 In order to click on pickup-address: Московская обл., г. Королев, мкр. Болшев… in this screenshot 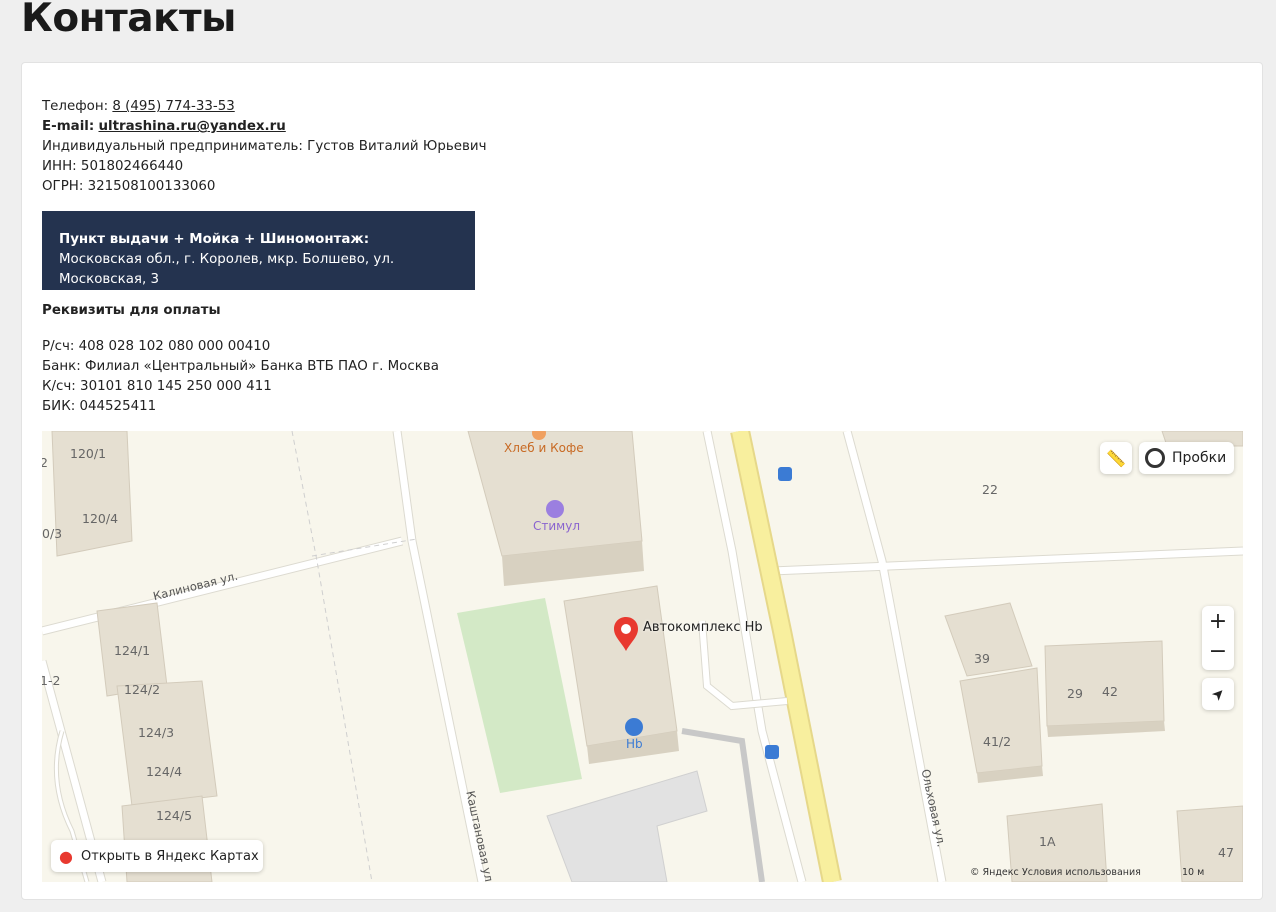, I will do `click(227, 269)`.